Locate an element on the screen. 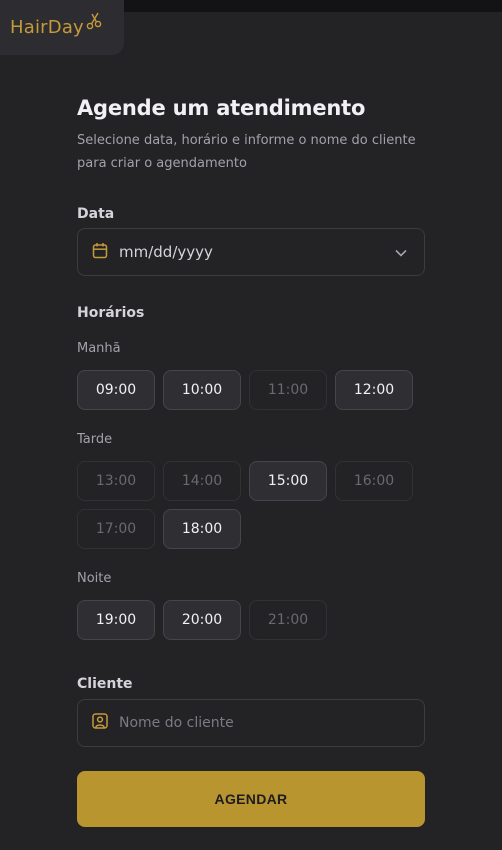 Image resolution: width=502 pixels, height=850 pixels. date-input: mm/dd/yyyy is located at coordinates (251, 252).